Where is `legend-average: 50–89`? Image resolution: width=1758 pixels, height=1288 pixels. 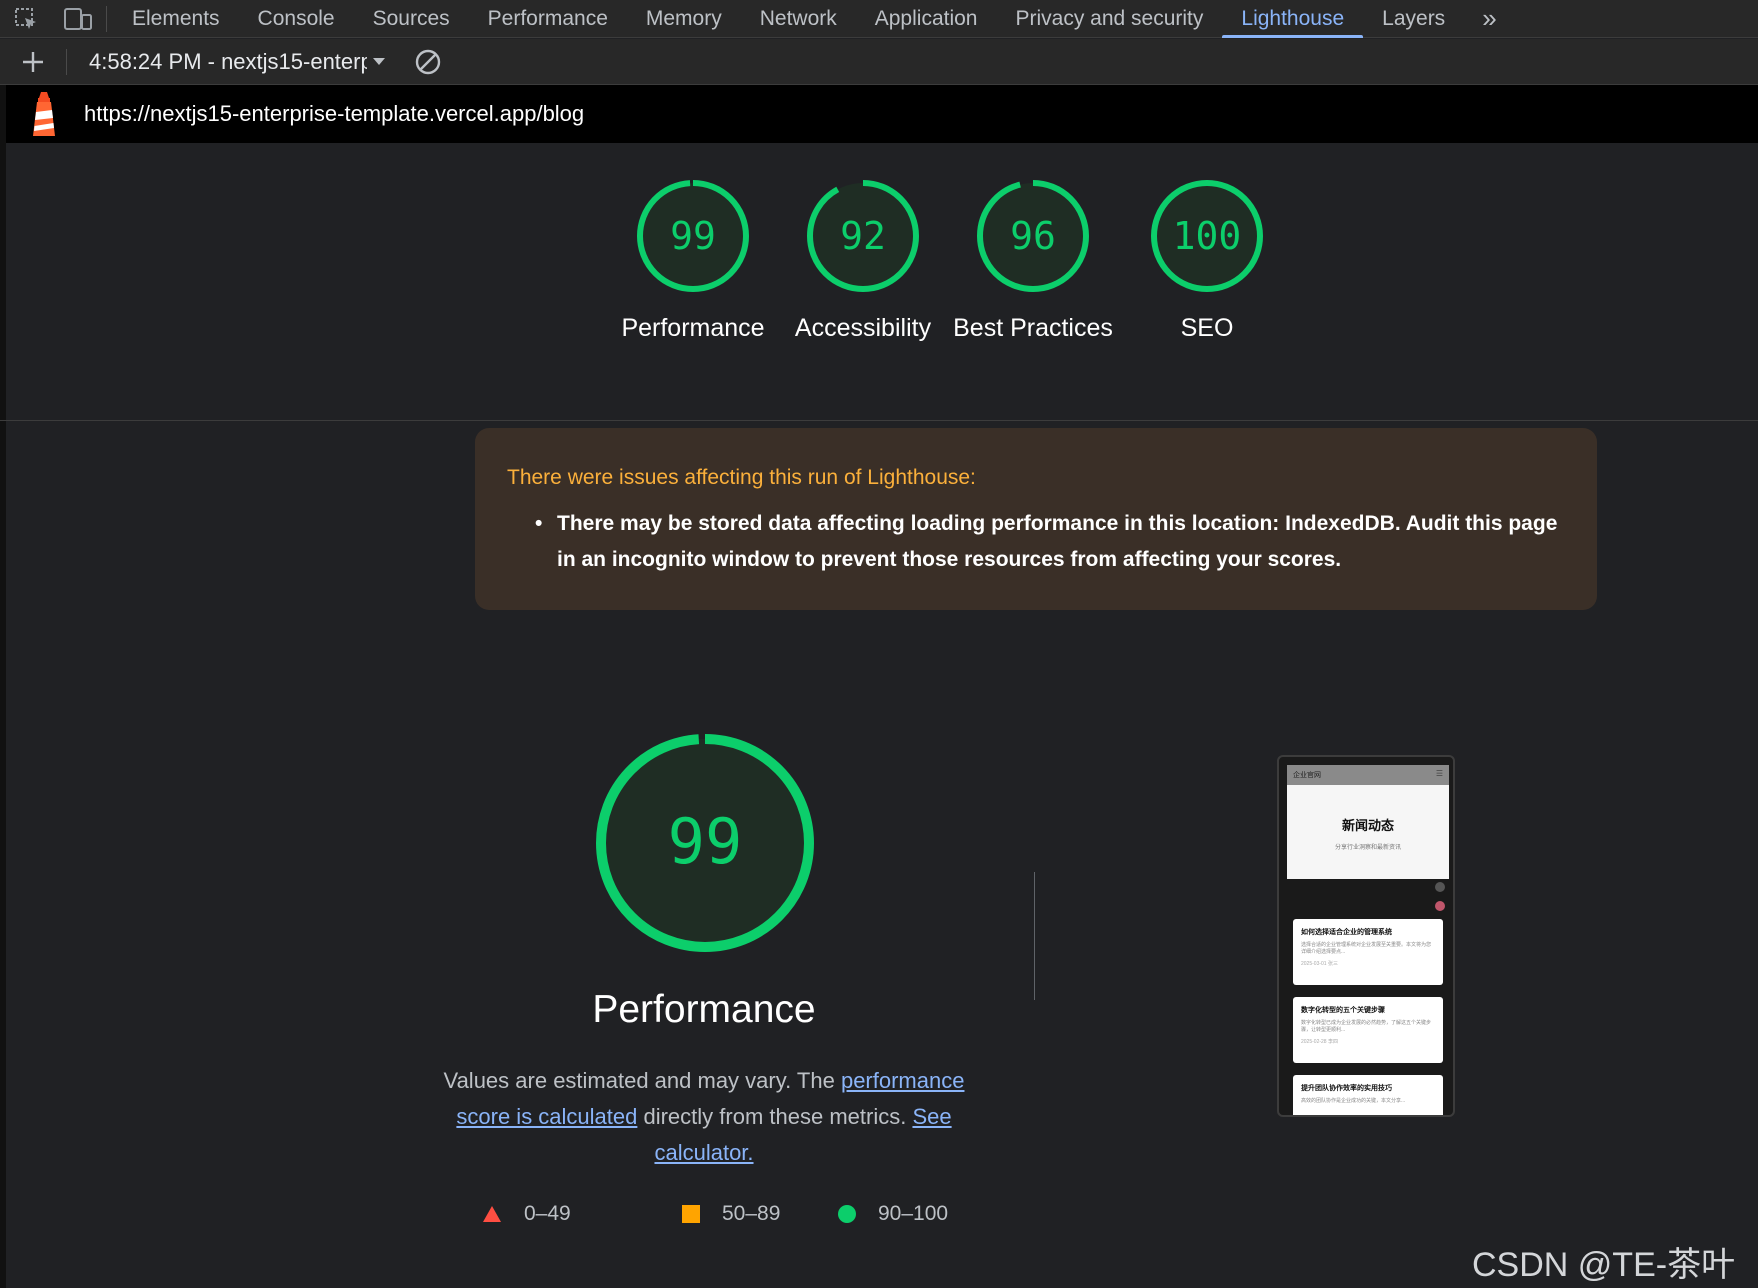 legend-average: 50–89 is located at coordinates (731, 1214).